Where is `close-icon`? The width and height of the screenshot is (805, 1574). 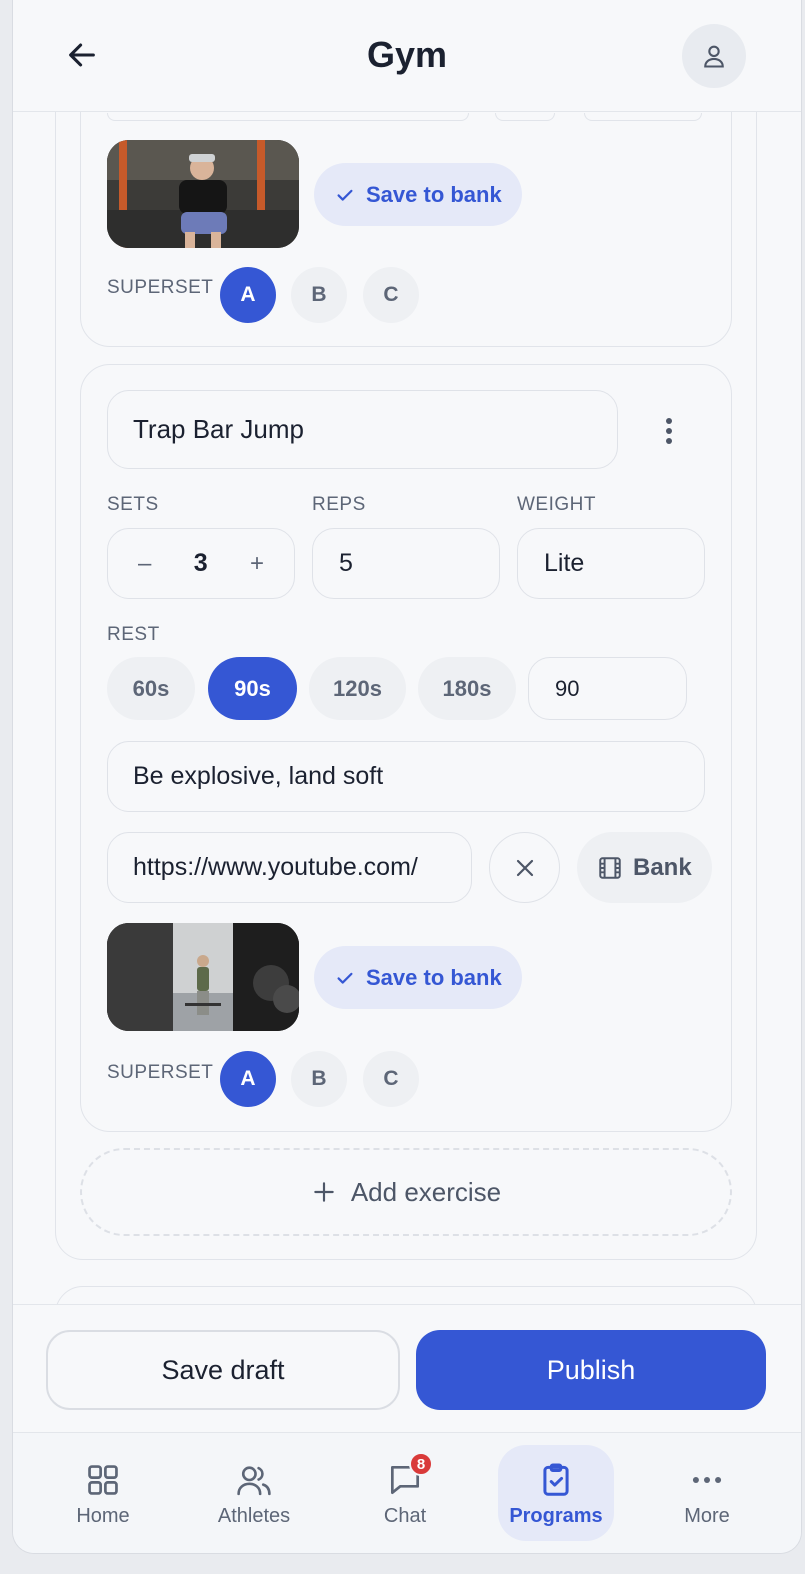 close-icon is located at coordinates (524, 867).